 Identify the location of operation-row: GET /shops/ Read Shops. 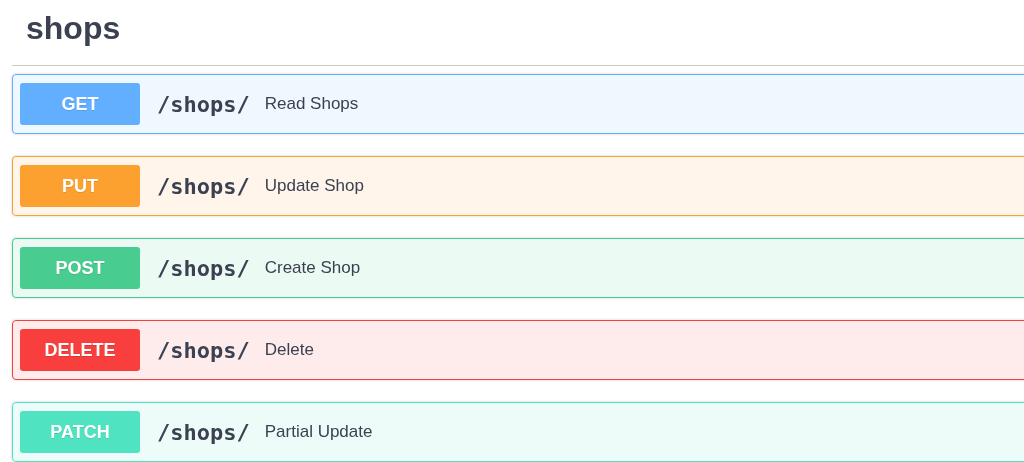
(518, 104).